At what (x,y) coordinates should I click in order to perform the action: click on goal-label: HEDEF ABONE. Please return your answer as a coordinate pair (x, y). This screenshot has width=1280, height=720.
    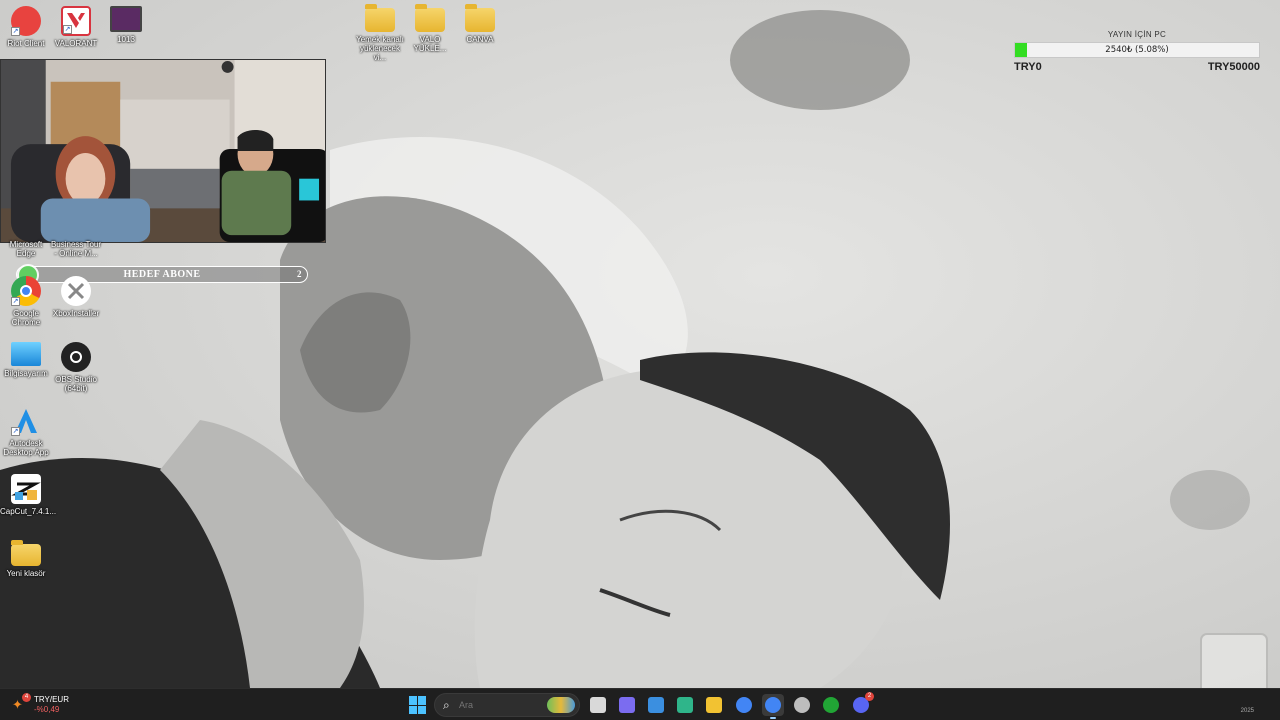
    Looking at the image, I should click on (162, 274).